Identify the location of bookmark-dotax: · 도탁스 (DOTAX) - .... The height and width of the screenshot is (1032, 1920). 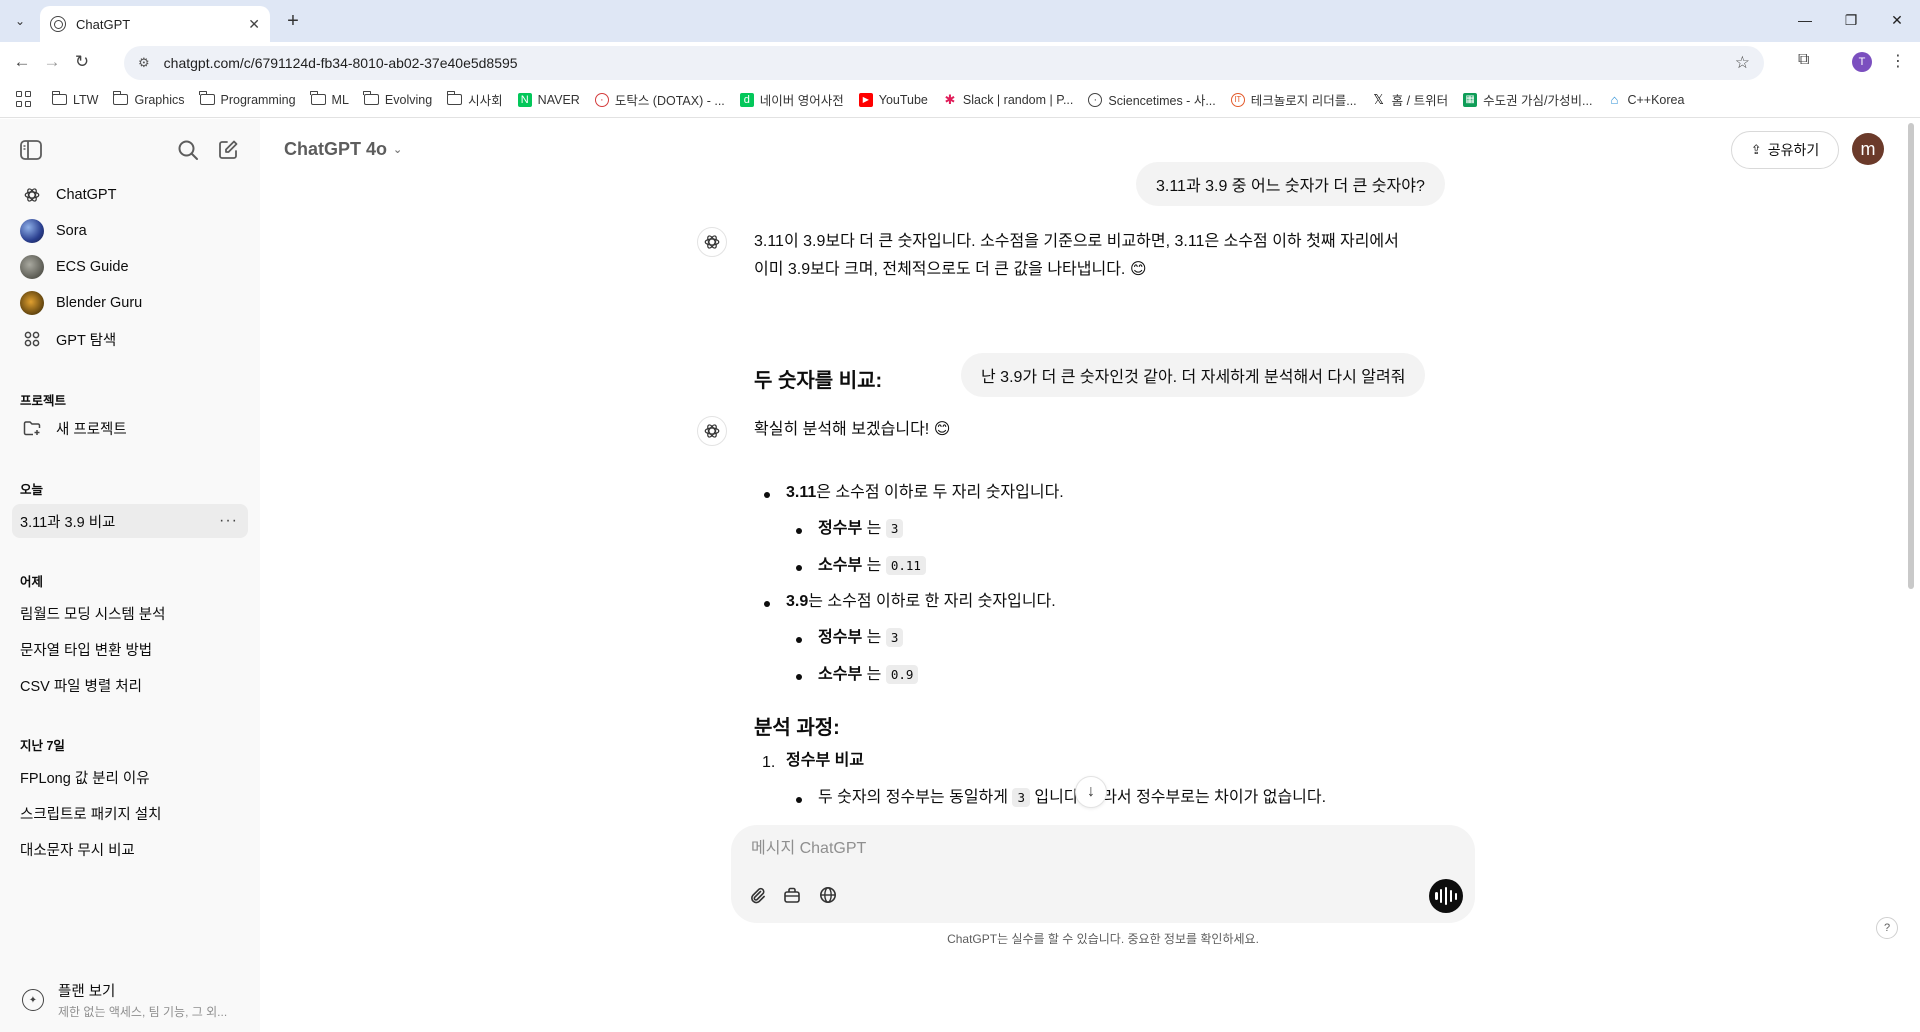
(659, 99).